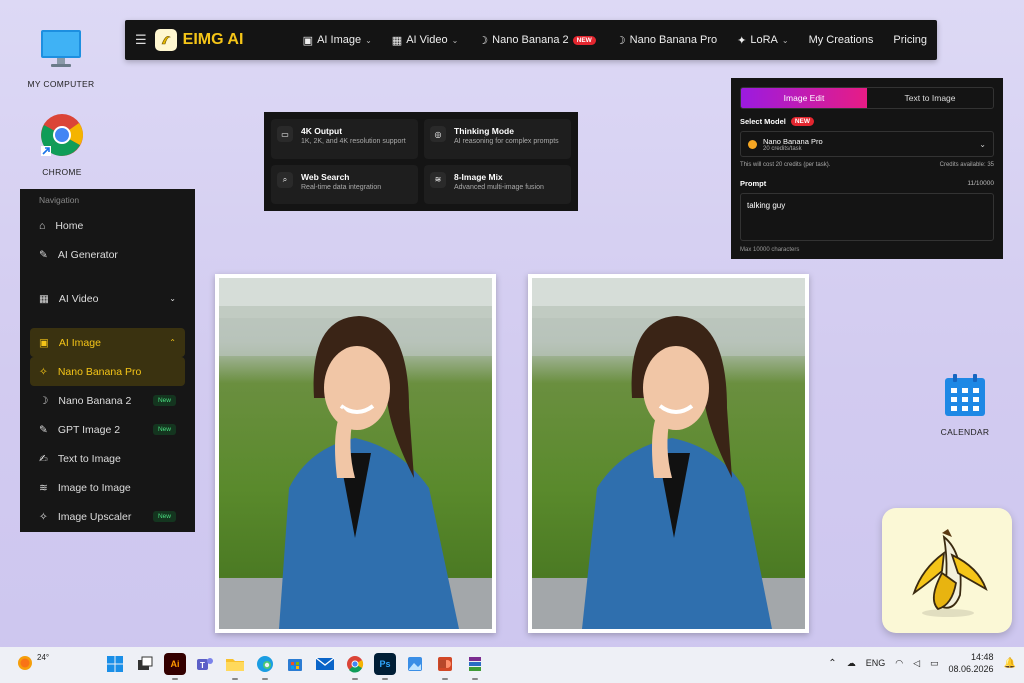 The height and width of the screenshot is (683, 1024). Describe the element at coordinates (876, 663) in the screenshot. I see `language-indicator: ENG` at that location.